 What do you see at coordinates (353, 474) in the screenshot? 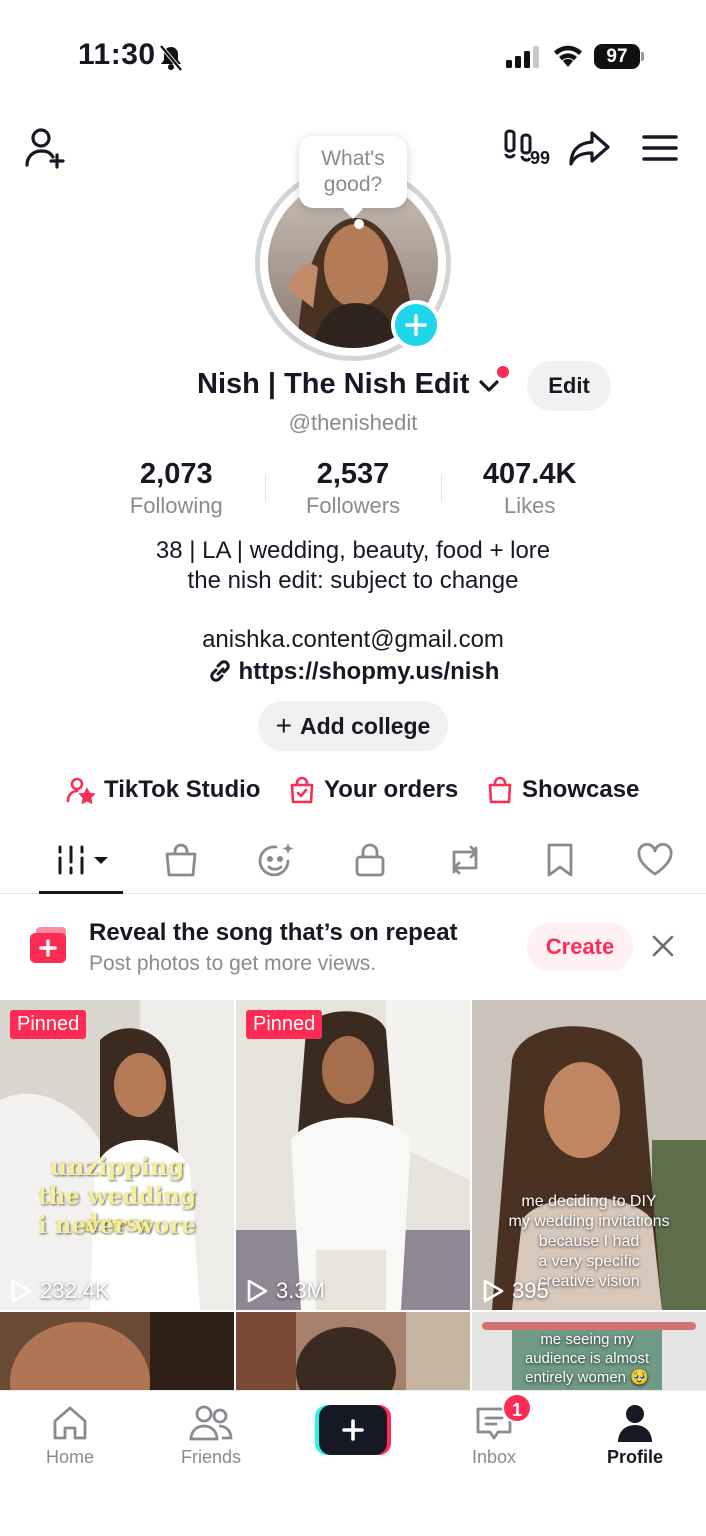
I see `stat-value: 2,537` at bounding box center [353, 474].